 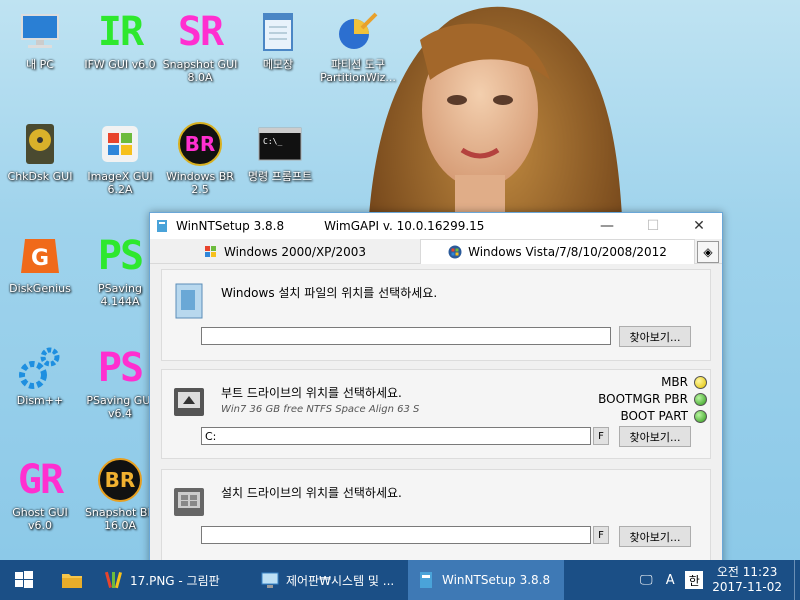 I want to click on monitor-icon: 🖵, so click(x=646, y=580).